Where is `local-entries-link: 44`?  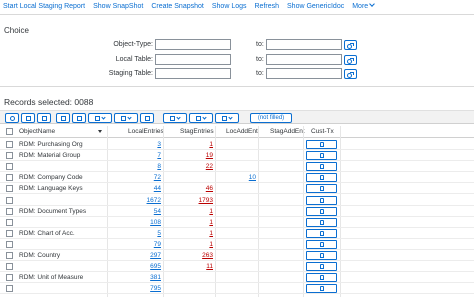
local-entries-link: 44 is located at coordinates (134, 188).